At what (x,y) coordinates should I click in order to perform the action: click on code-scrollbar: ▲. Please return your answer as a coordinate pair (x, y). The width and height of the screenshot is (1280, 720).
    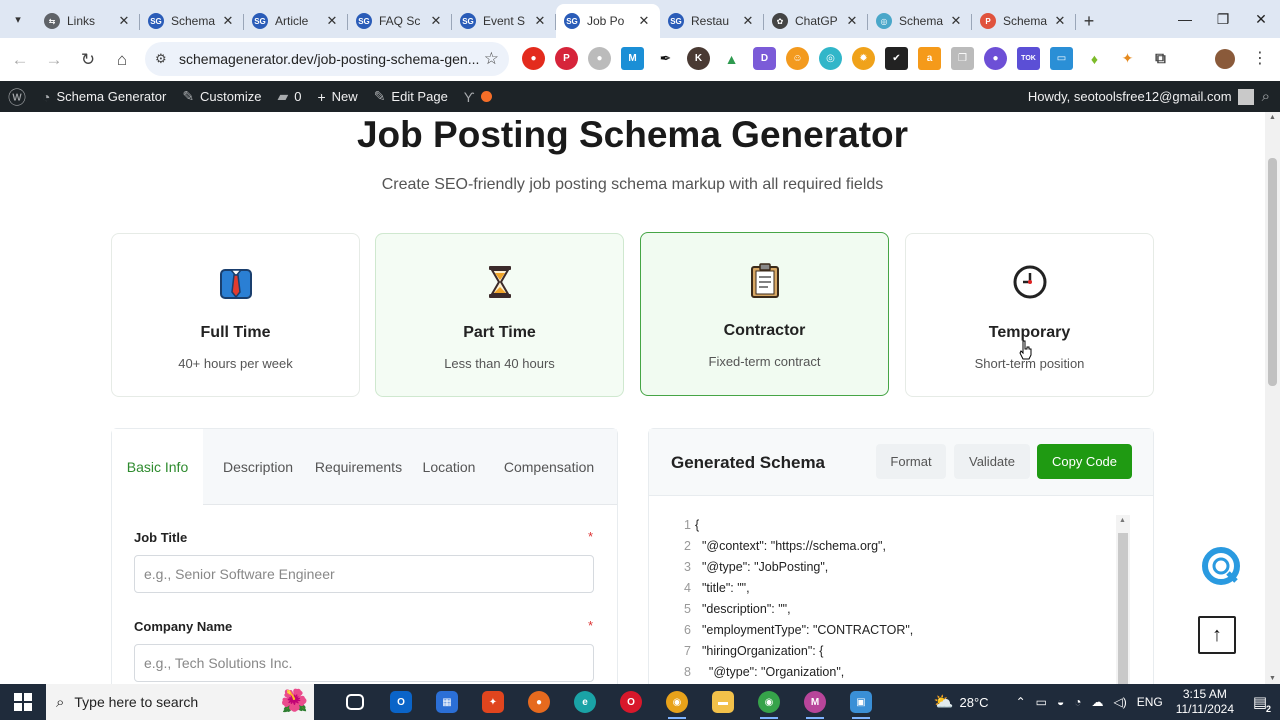
    Looking at the image, I should click on (1123, 599).